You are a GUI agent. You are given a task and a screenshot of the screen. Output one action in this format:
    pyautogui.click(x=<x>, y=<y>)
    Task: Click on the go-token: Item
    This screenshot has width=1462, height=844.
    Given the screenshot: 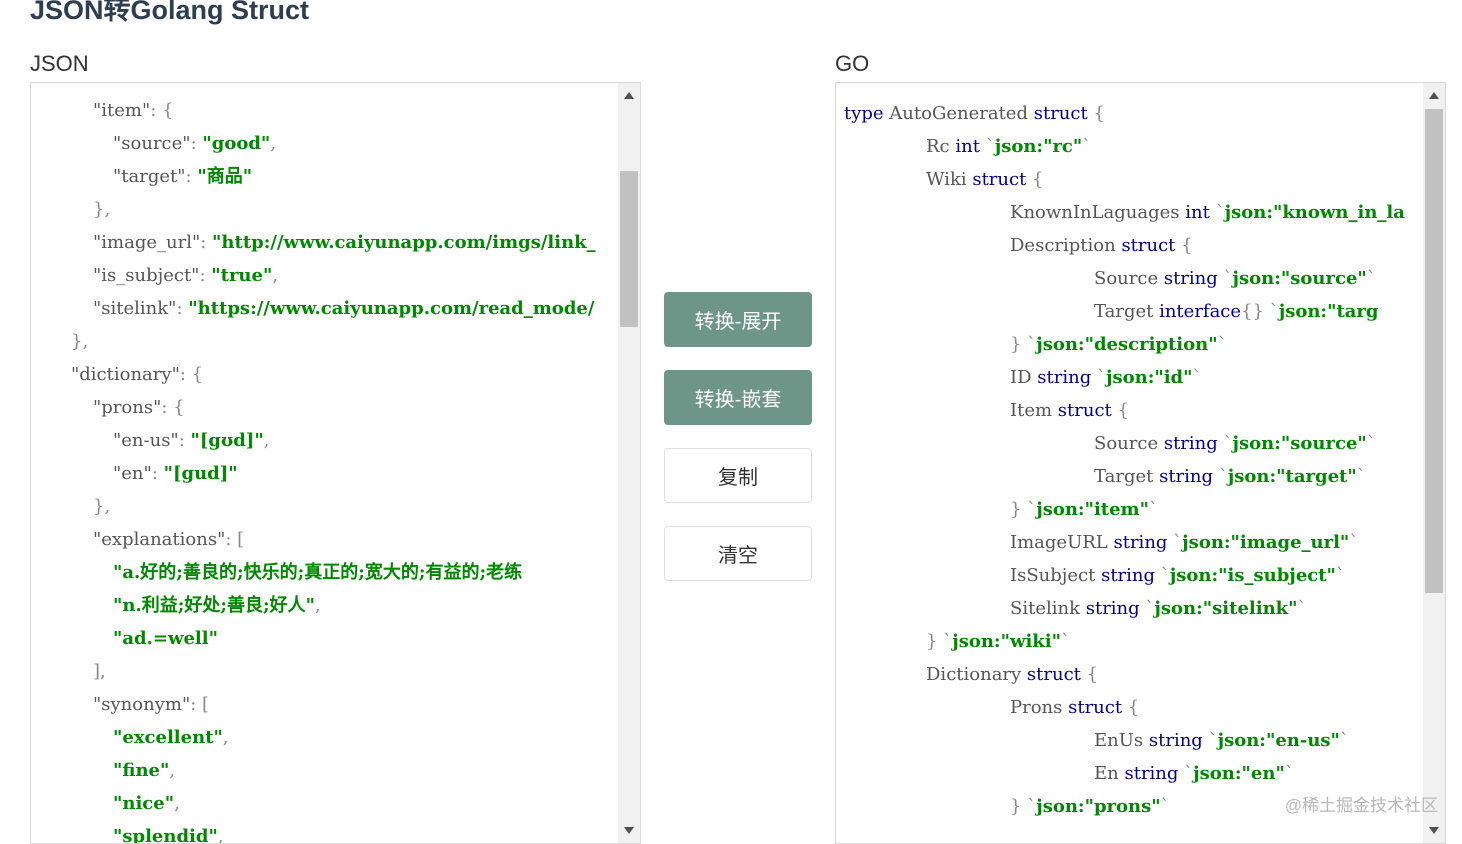 What is the action you would take?
    pyautogui.click(x=1034, y=410)
    